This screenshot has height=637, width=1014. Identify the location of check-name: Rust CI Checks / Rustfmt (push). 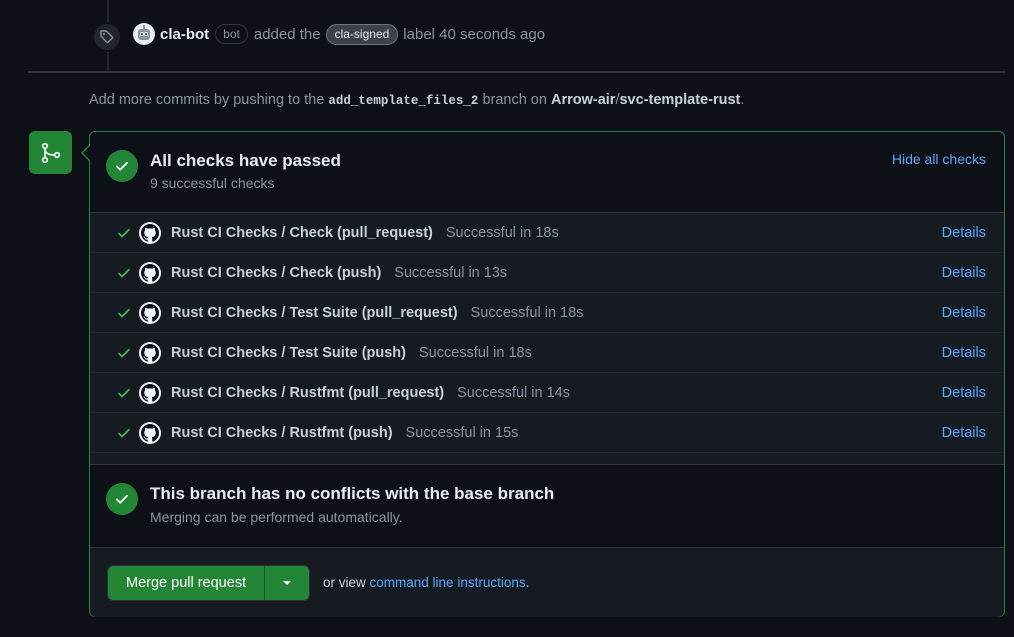
(282, 432).